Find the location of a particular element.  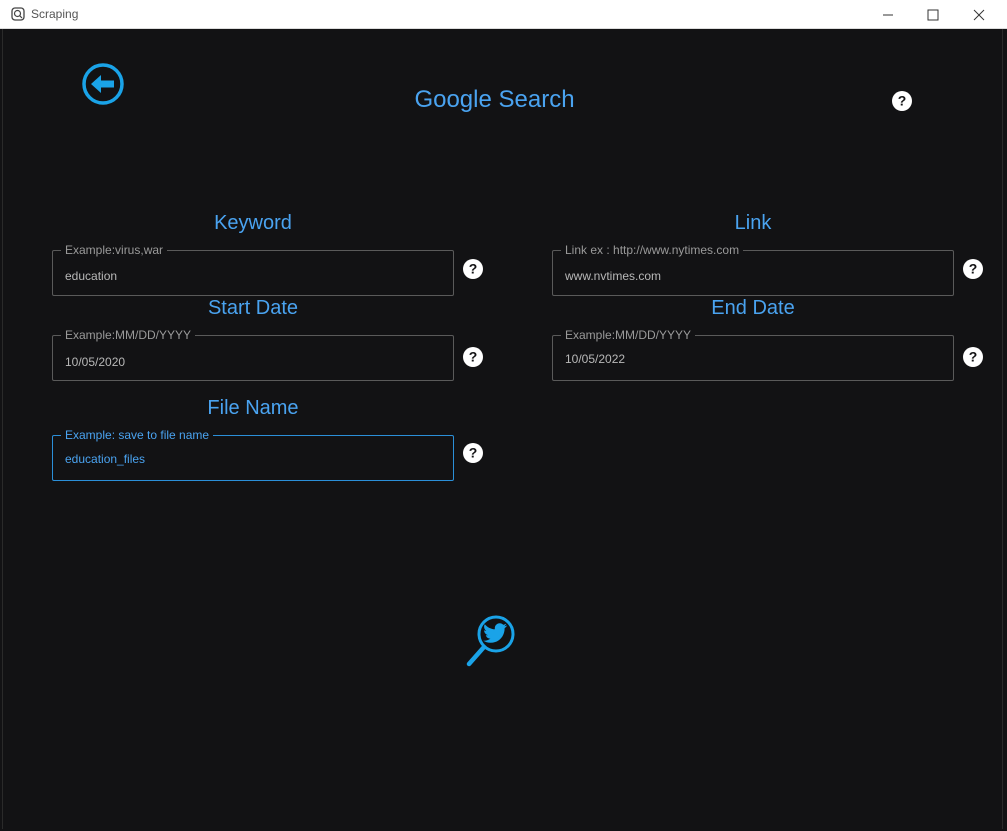

file-name-field: Example: save to file name is located at coordinates (253, 454).